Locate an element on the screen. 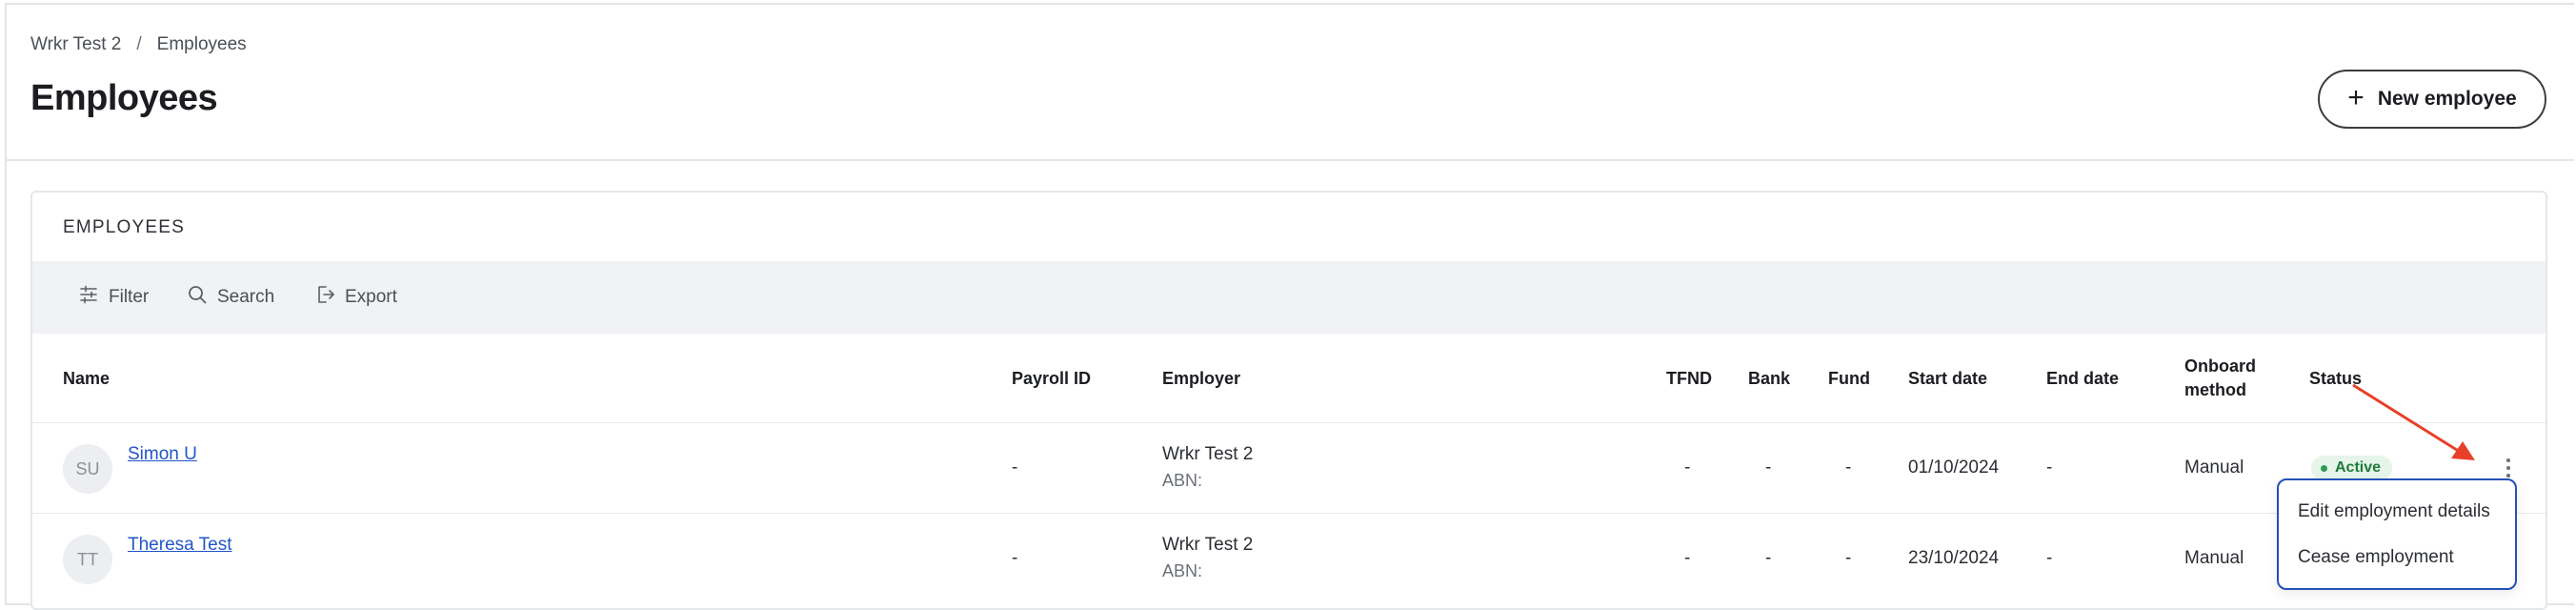  column-header-end-date: End date is located at coordinates (2082, 379).